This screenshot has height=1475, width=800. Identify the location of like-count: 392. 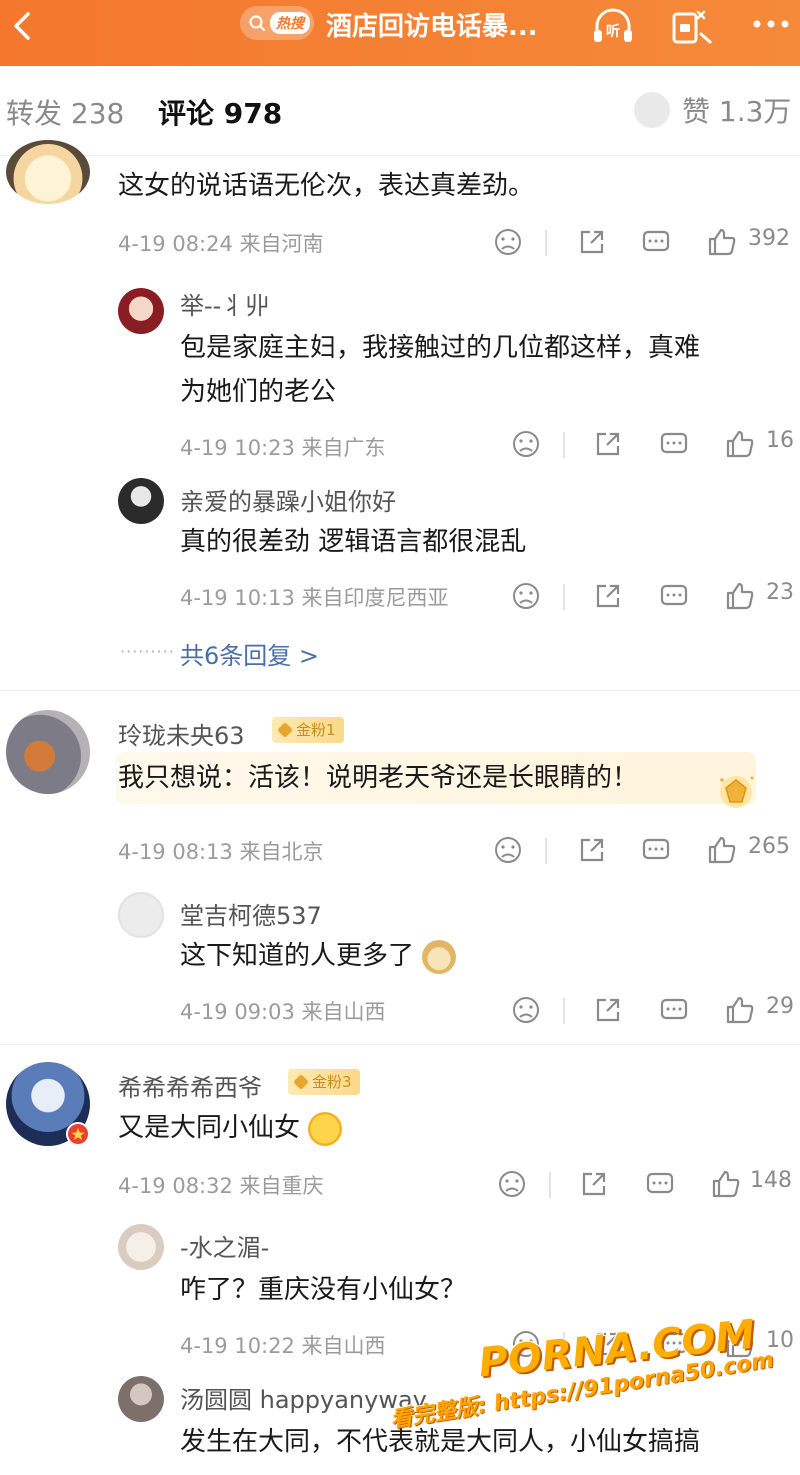
(769, 238).